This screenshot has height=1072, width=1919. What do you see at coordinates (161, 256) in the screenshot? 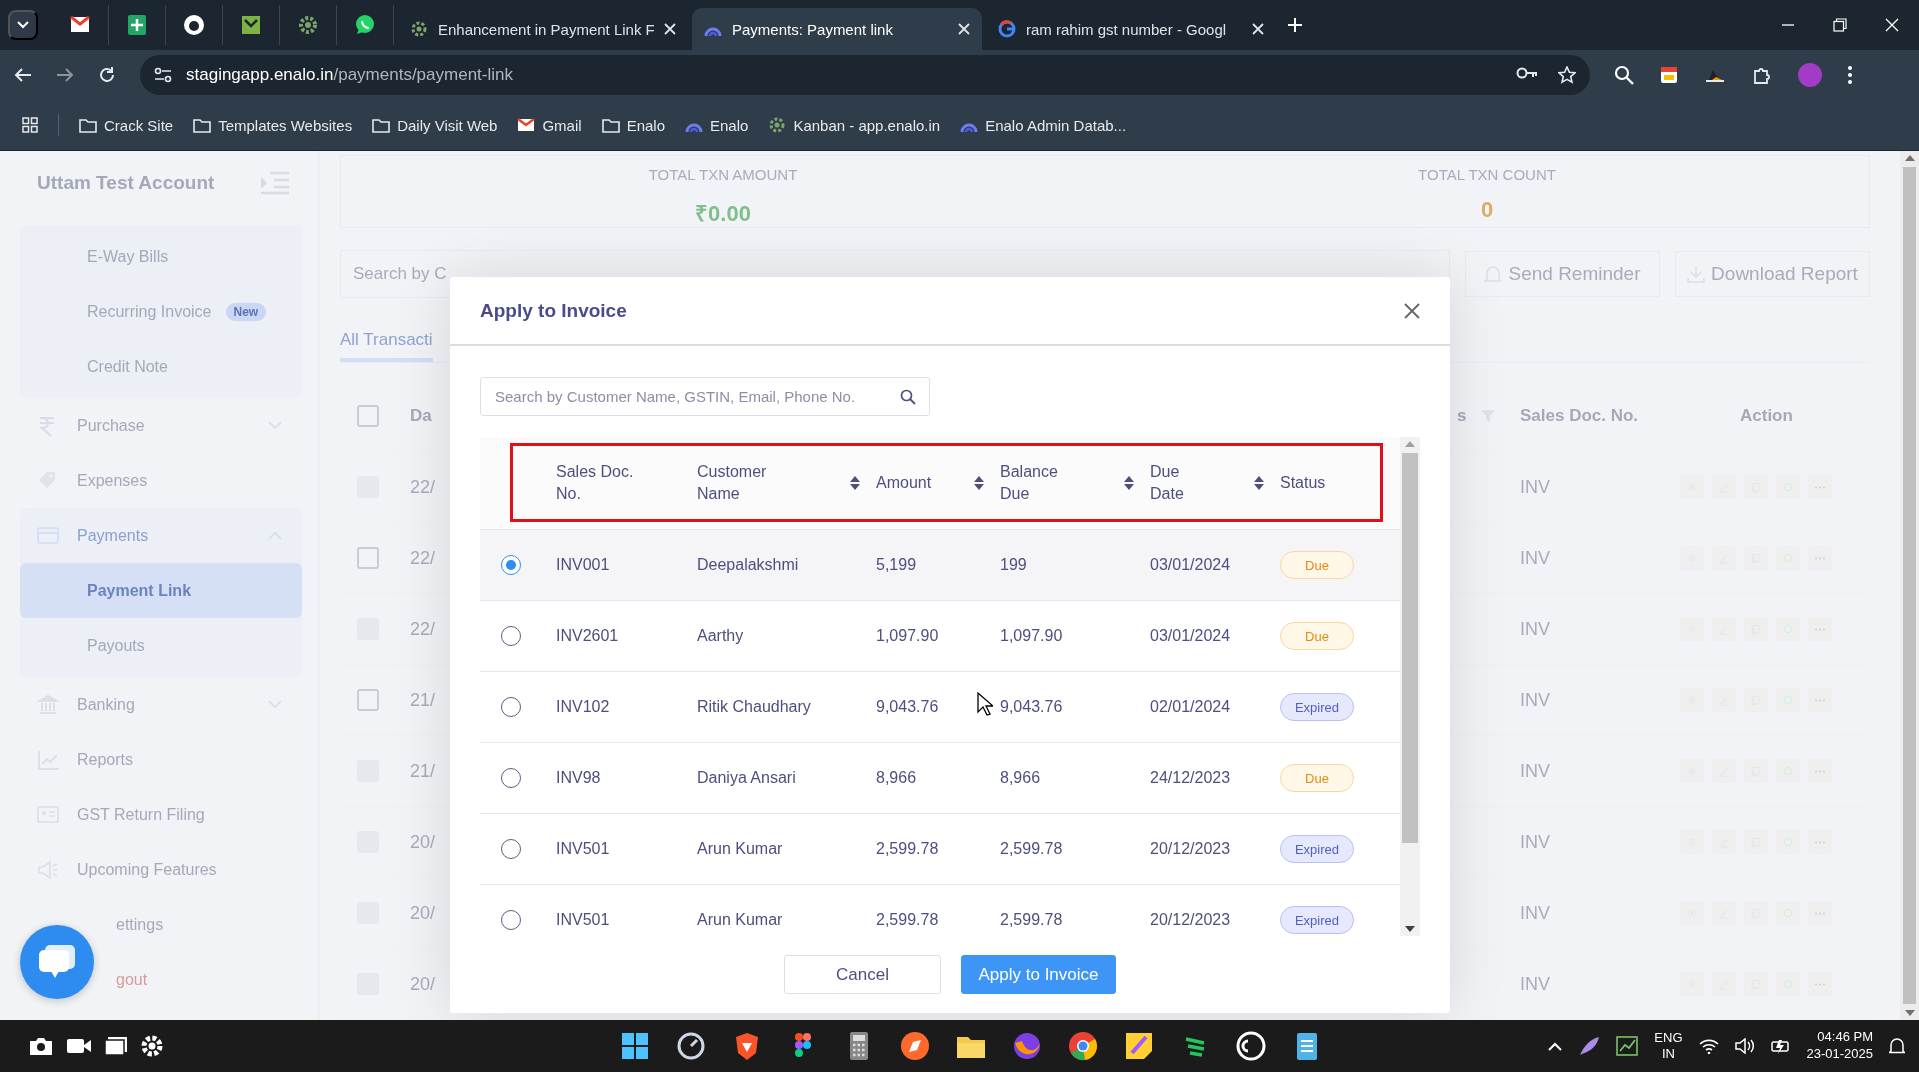
I see `submenu-item: E-Way Bills` at bounding box center [161, 256].